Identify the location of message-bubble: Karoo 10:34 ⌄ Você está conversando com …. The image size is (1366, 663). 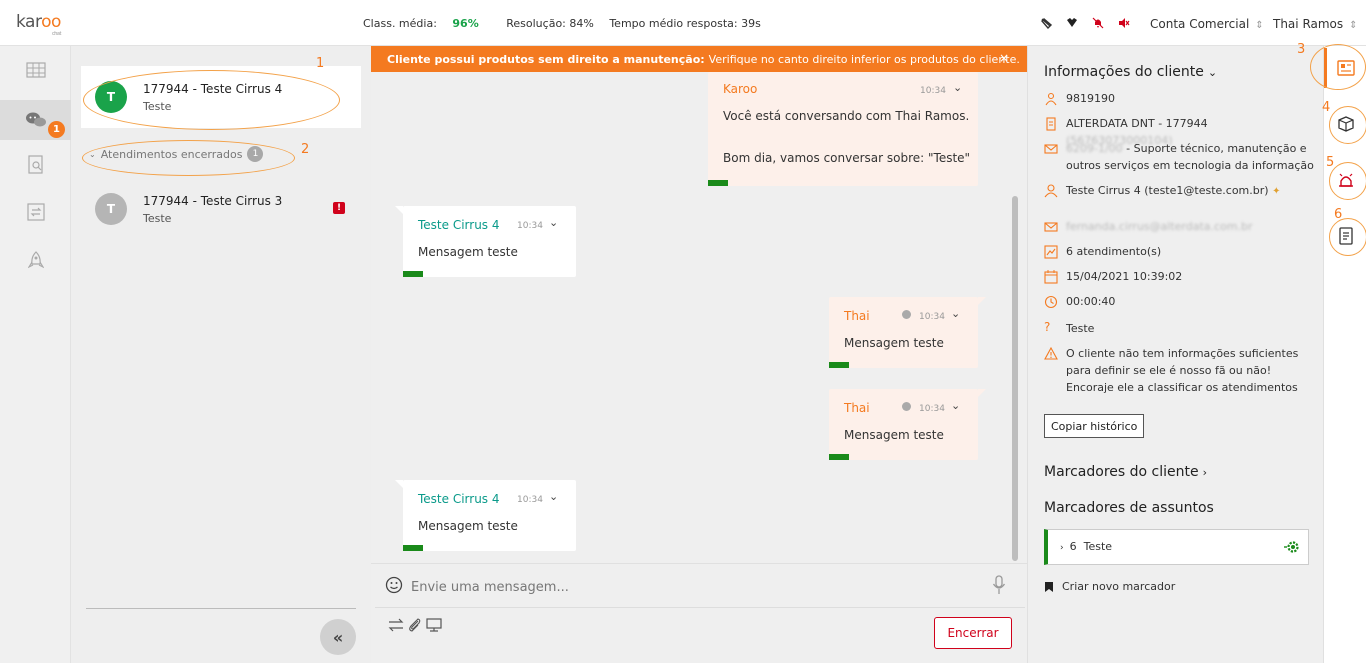
(843, 129).